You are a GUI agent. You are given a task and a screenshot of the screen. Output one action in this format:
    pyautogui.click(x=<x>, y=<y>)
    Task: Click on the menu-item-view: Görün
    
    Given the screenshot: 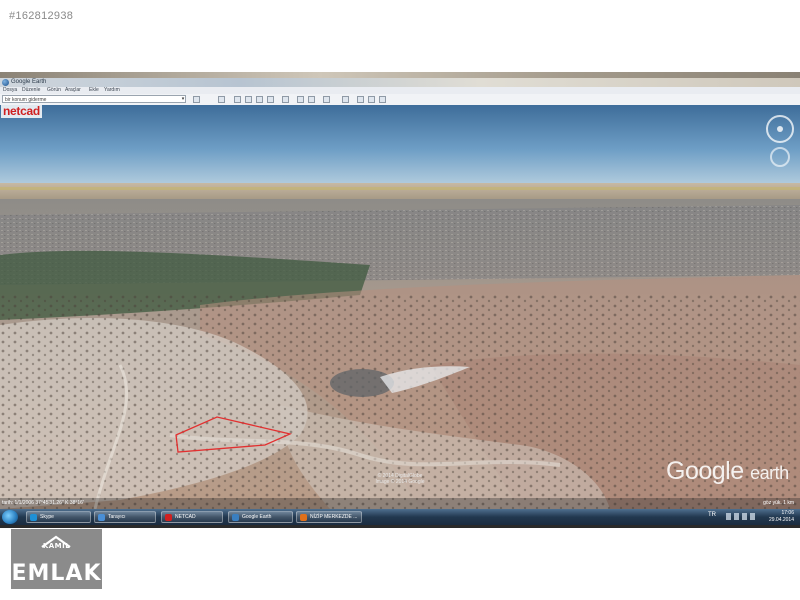 What is the action you would take?
    pyautogui.click(x=54, y=90)
    